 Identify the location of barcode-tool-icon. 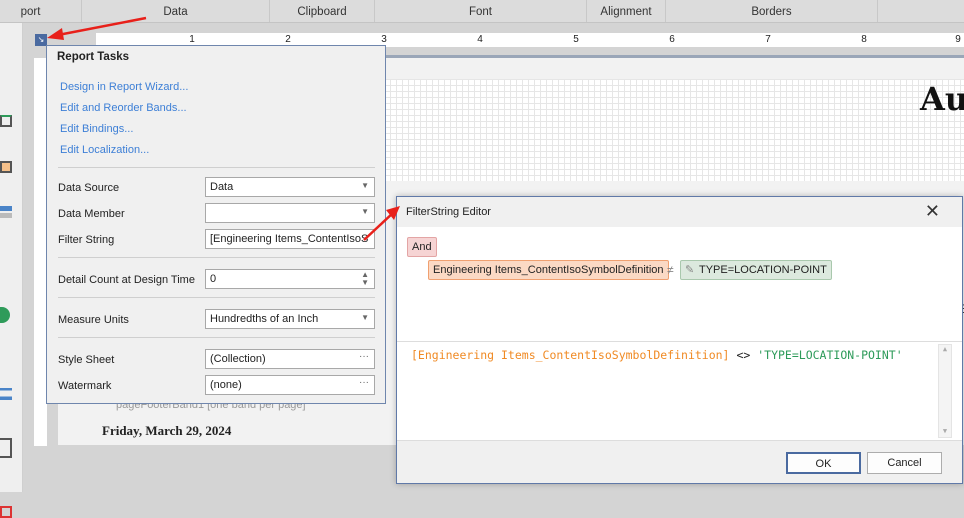
(6, 512).